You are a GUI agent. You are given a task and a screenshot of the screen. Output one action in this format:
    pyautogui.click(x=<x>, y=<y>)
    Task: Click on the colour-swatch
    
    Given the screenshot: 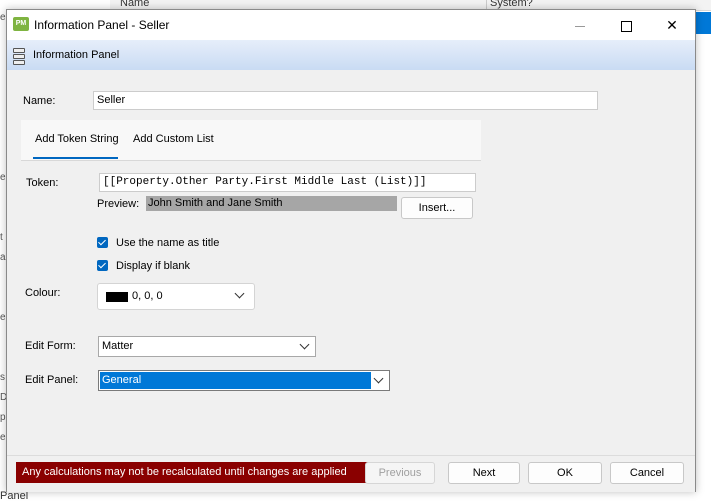 What is the action you would take?
    pyautogui.click(x=117, y=297)
    